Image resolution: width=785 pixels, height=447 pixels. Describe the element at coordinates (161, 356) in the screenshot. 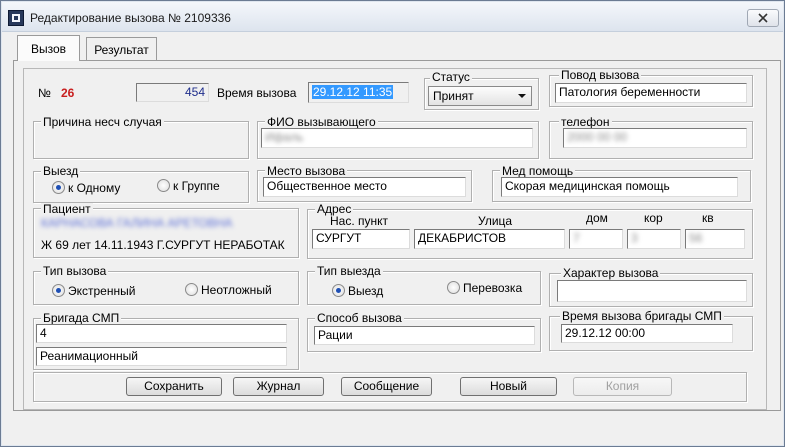

I see `team-type-field: Реанимационный` at that location.